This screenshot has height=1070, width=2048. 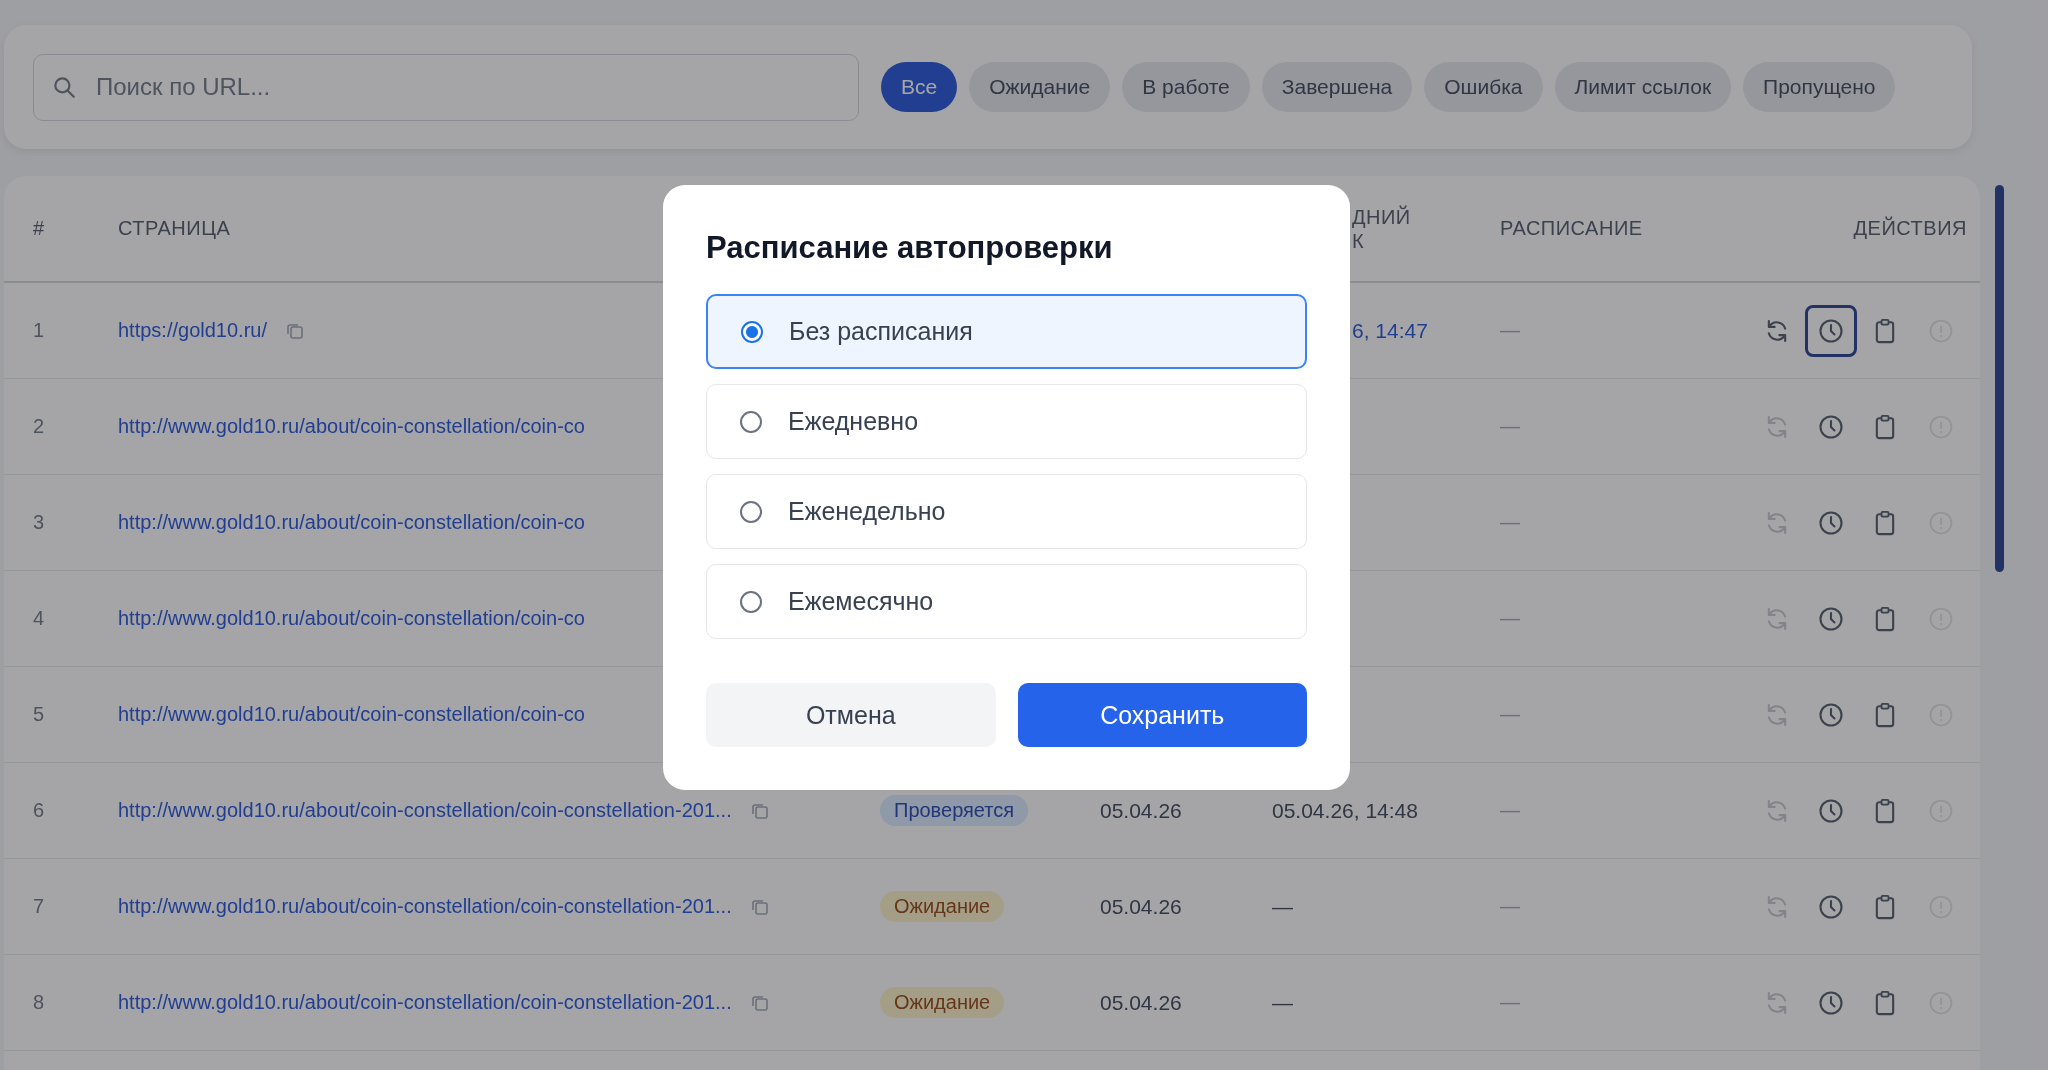 What do you see at coordinates (39, 228) in the screenshot?
I see `column-header: #` at bounding box center [39, 228].